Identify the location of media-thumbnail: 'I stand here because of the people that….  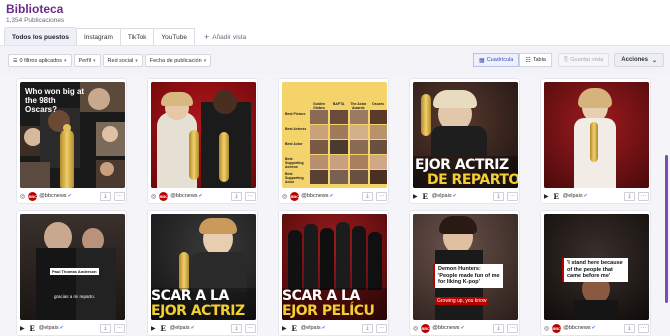
(596, 267).